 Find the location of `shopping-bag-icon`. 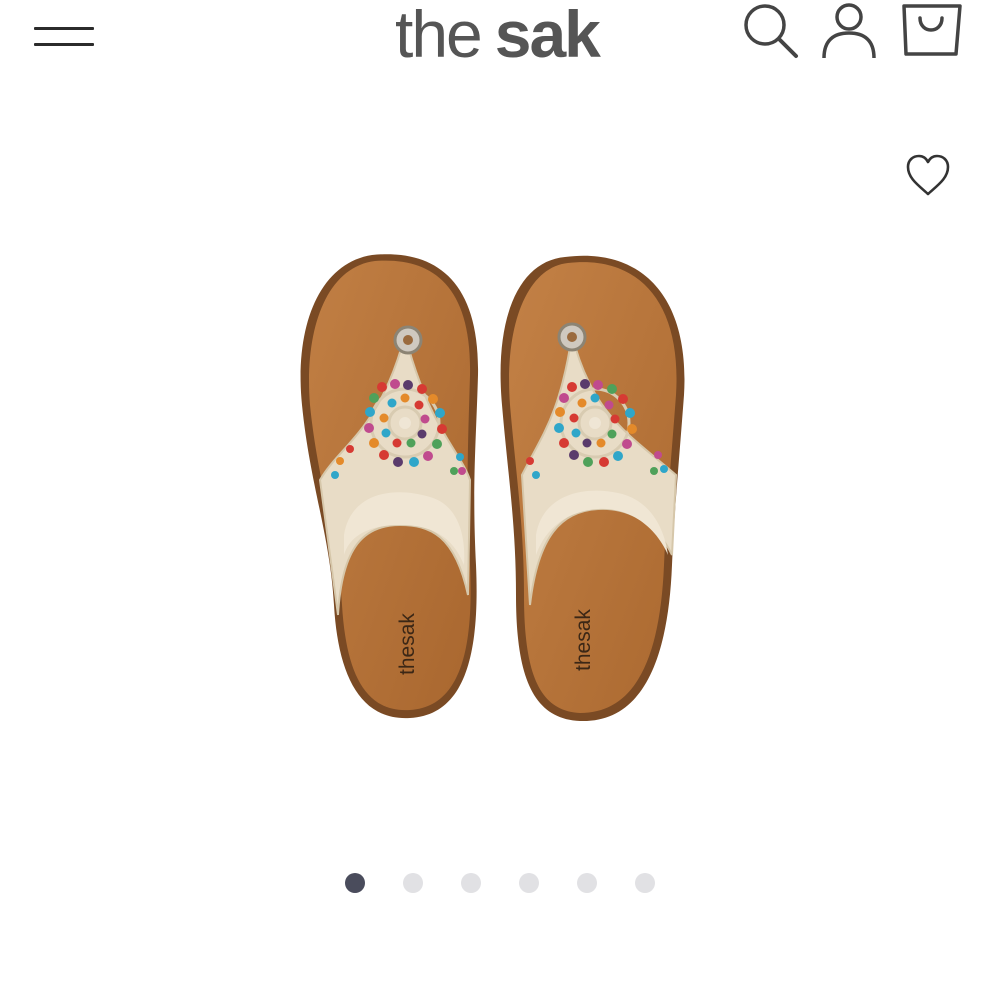

shopping-bag-icon is located at coordinates (932, 30).